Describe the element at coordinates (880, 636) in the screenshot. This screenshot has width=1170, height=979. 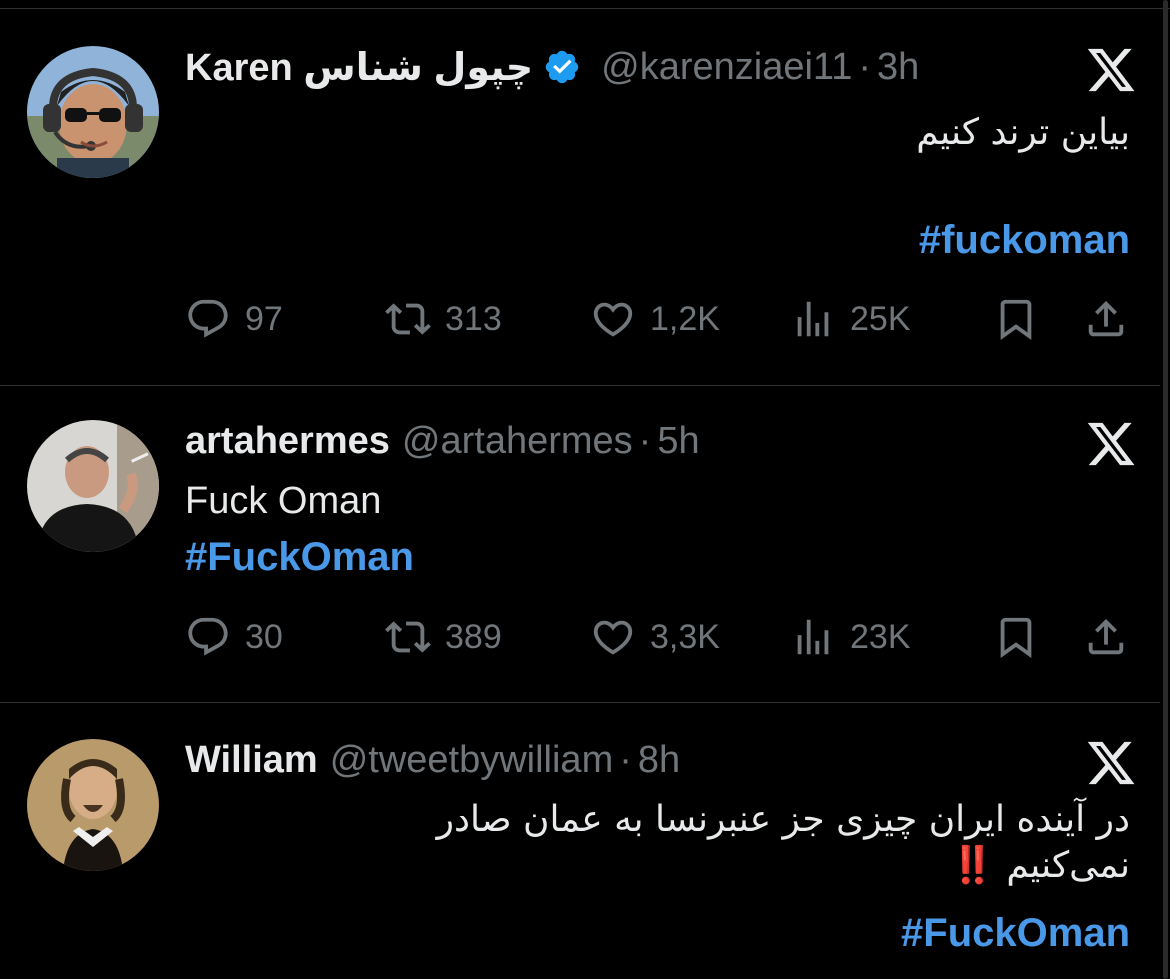
I see `views-count: 23K` at that location.